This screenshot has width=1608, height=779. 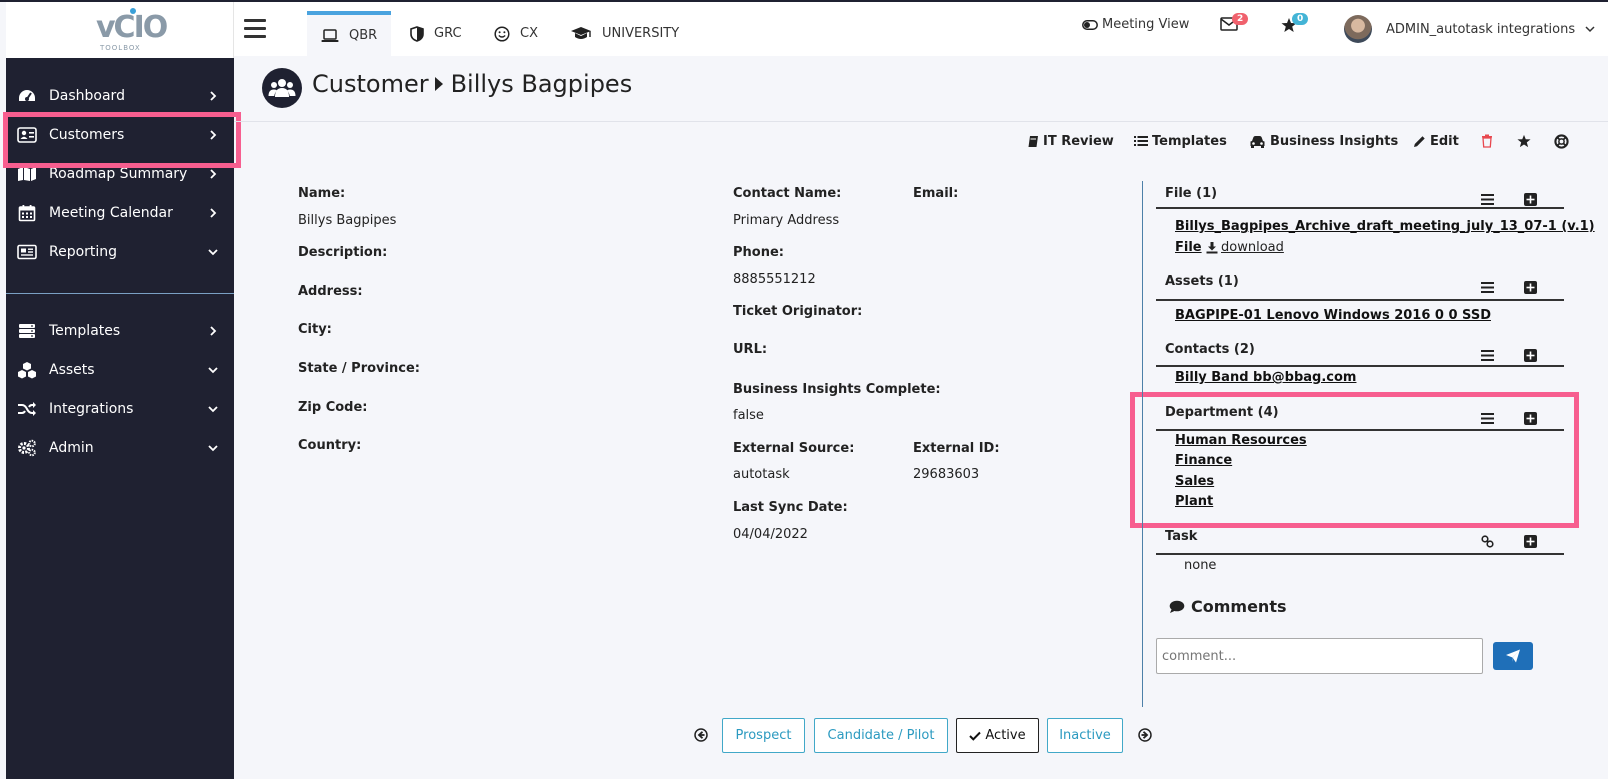 What do you see at coordinates (1241, 440) in the screenshot?
I see `department-item-human-resources: Human Resources` at bounding box center [1241, 440].